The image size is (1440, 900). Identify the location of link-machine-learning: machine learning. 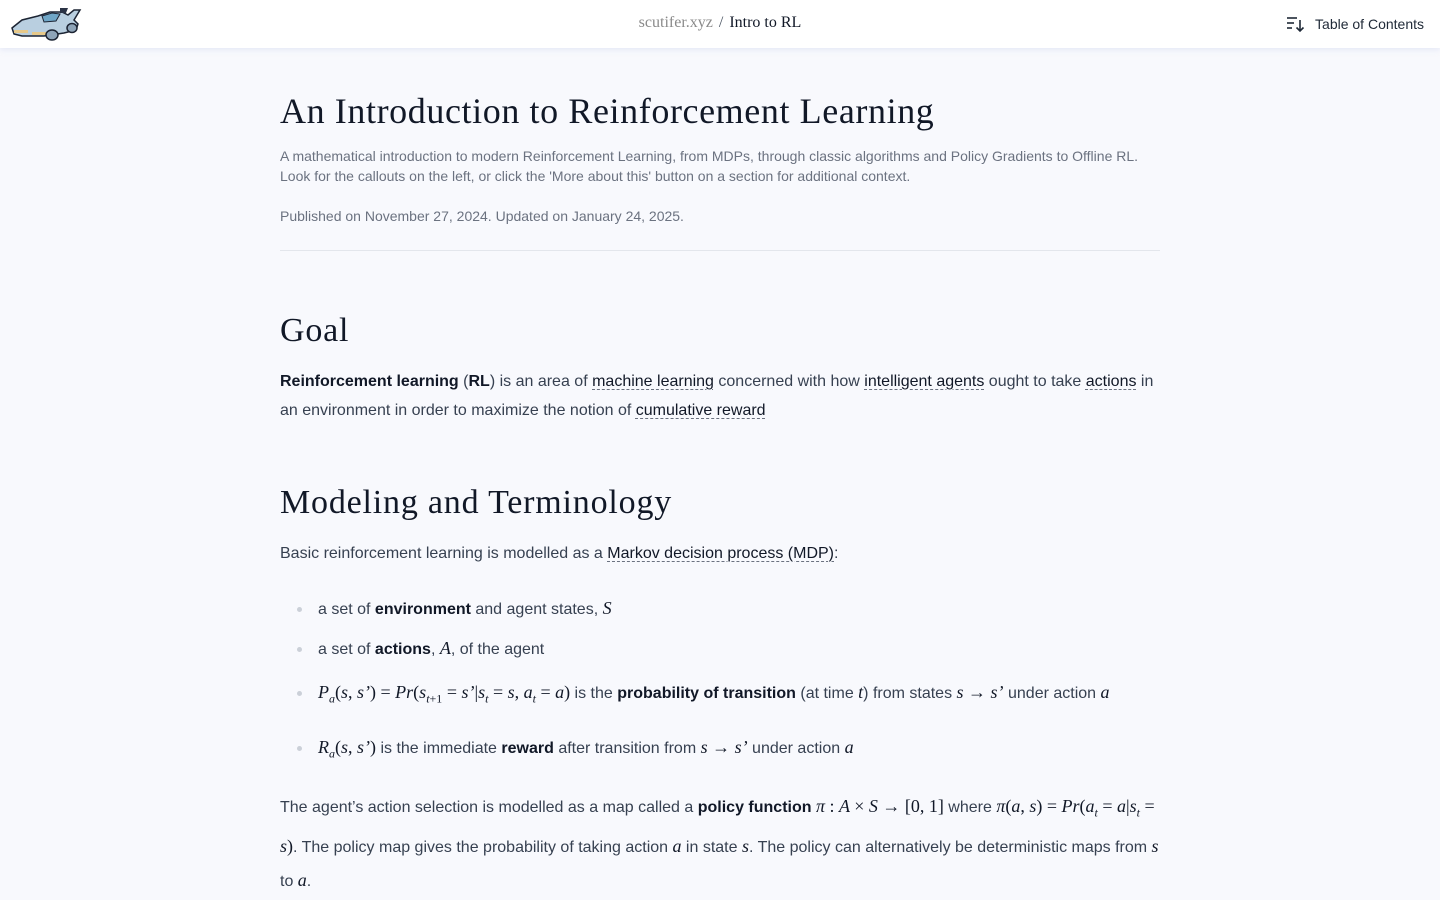
(653, 381).